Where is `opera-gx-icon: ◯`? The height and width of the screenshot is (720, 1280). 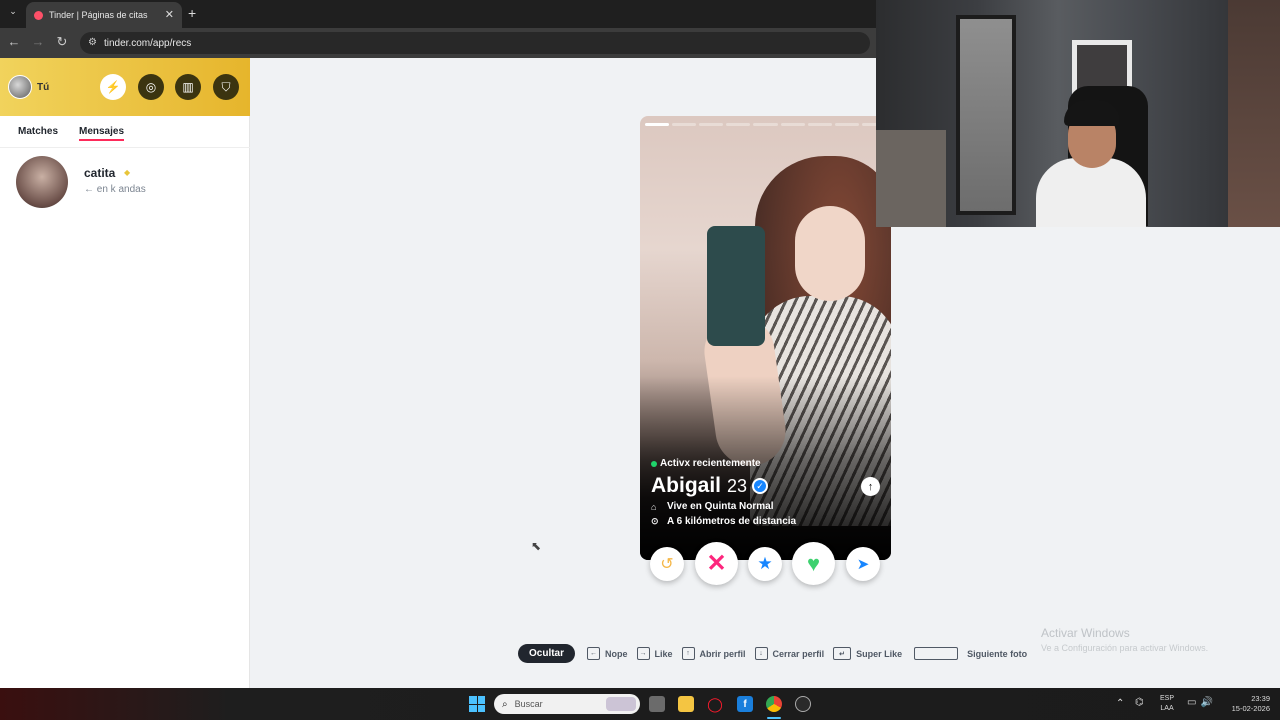 opera-gx-icon: ◯ is located at coordinates (715, 704).